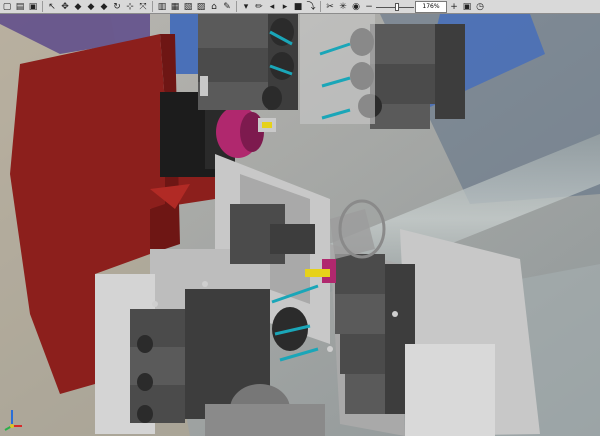  Describe the element at coordinates (175, 7) in the screenshot. I see `view-top-icon: ▦` at that location.